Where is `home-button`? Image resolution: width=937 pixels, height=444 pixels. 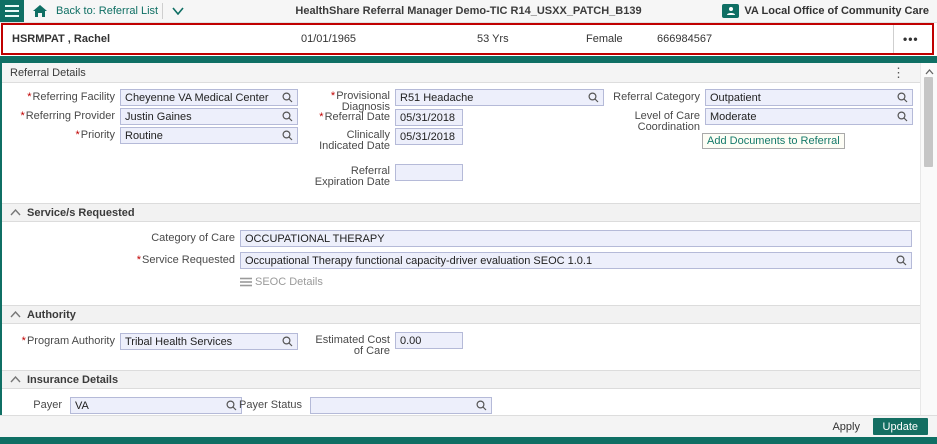 home-button is located at coordinates (40, 11).